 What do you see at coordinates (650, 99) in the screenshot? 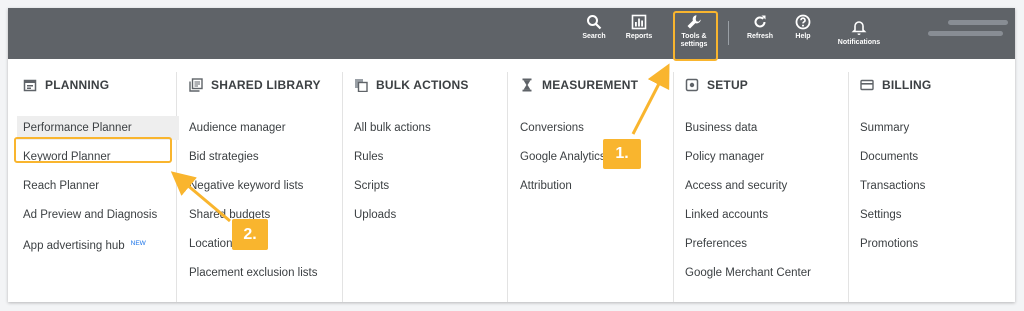
I see `arrow-step1` at bounding box center [650, 99].